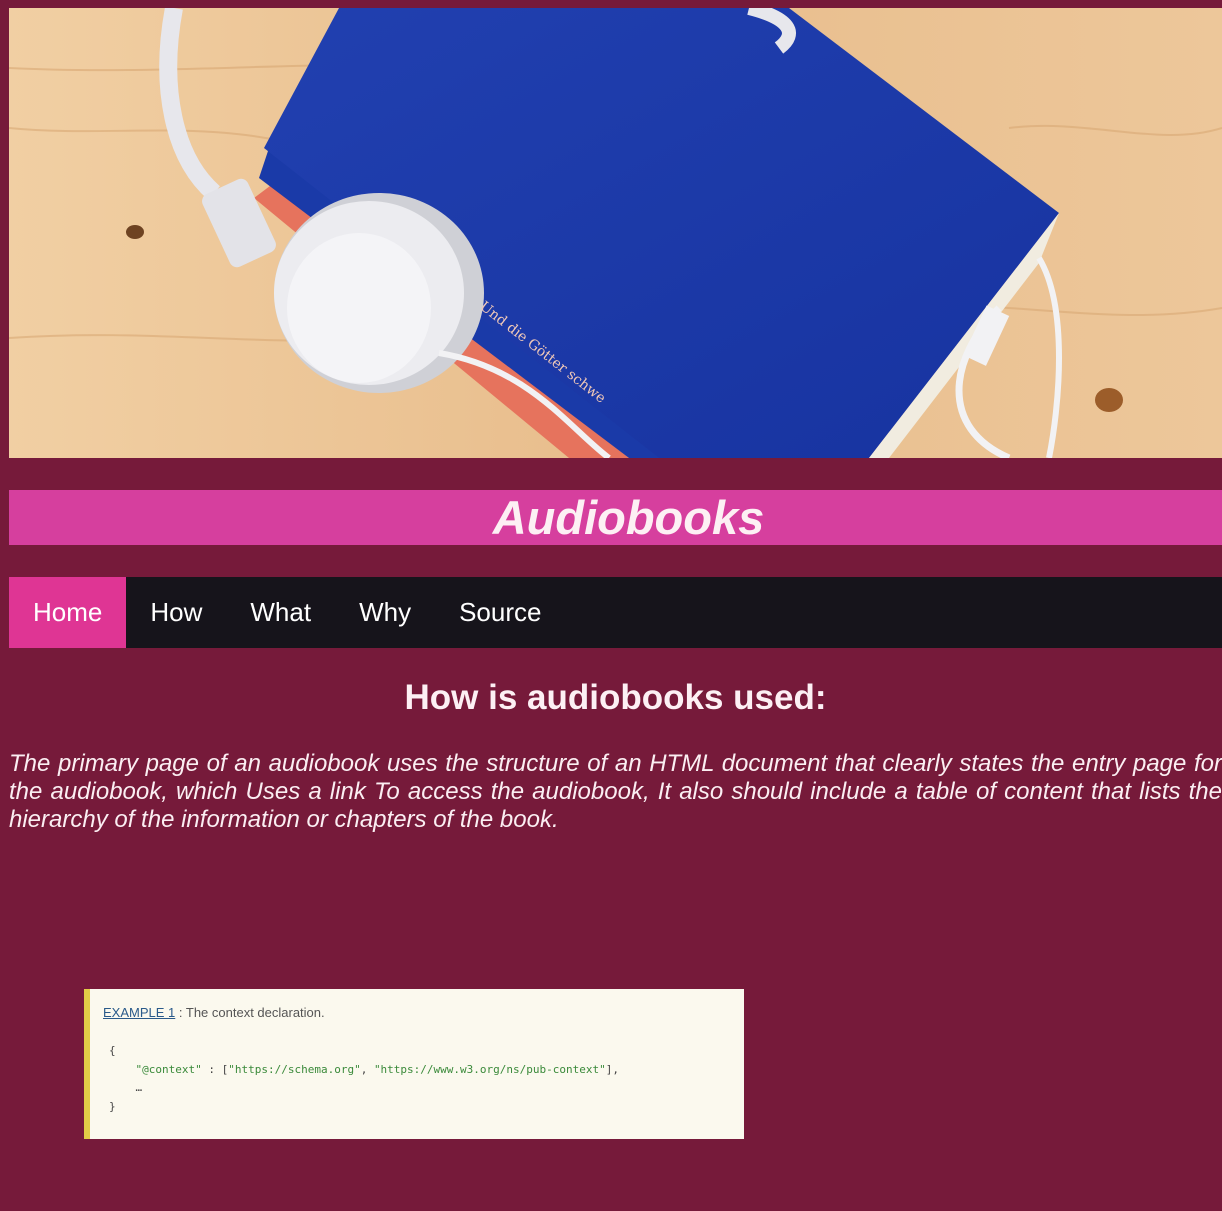 This screenshot has width=1222, height=1211. What do you see at coordinates (615, 612) in the screenshot?
I see `main-nav: Home How What Why Source` at bounding box center [615, 612].